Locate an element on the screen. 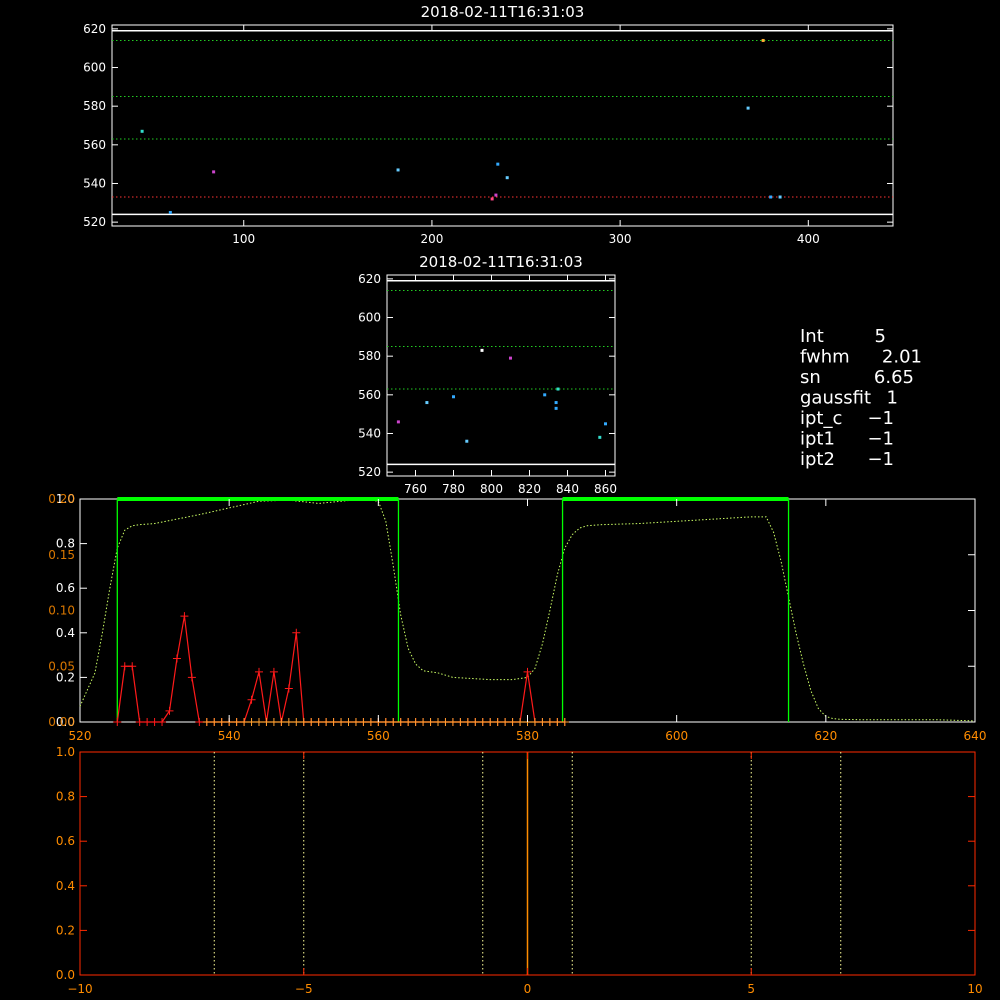  y-tick-label-secondary: 0.15 is located at coordinates (61, 555).